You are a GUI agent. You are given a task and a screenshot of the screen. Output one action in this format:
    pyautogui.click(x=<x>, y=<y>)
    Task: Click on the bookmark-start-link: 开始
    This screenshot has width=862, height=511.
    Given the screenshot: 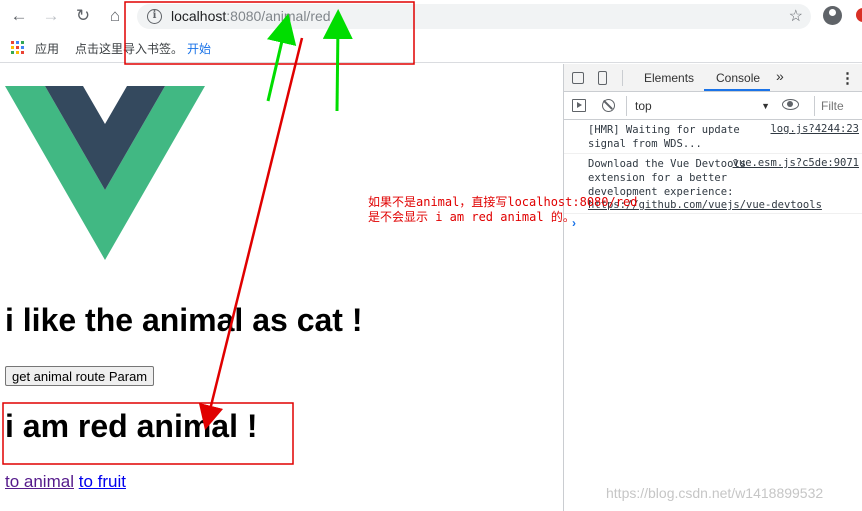 What is the action you would take?
    pyautogui.click(x=199, y=48)
    